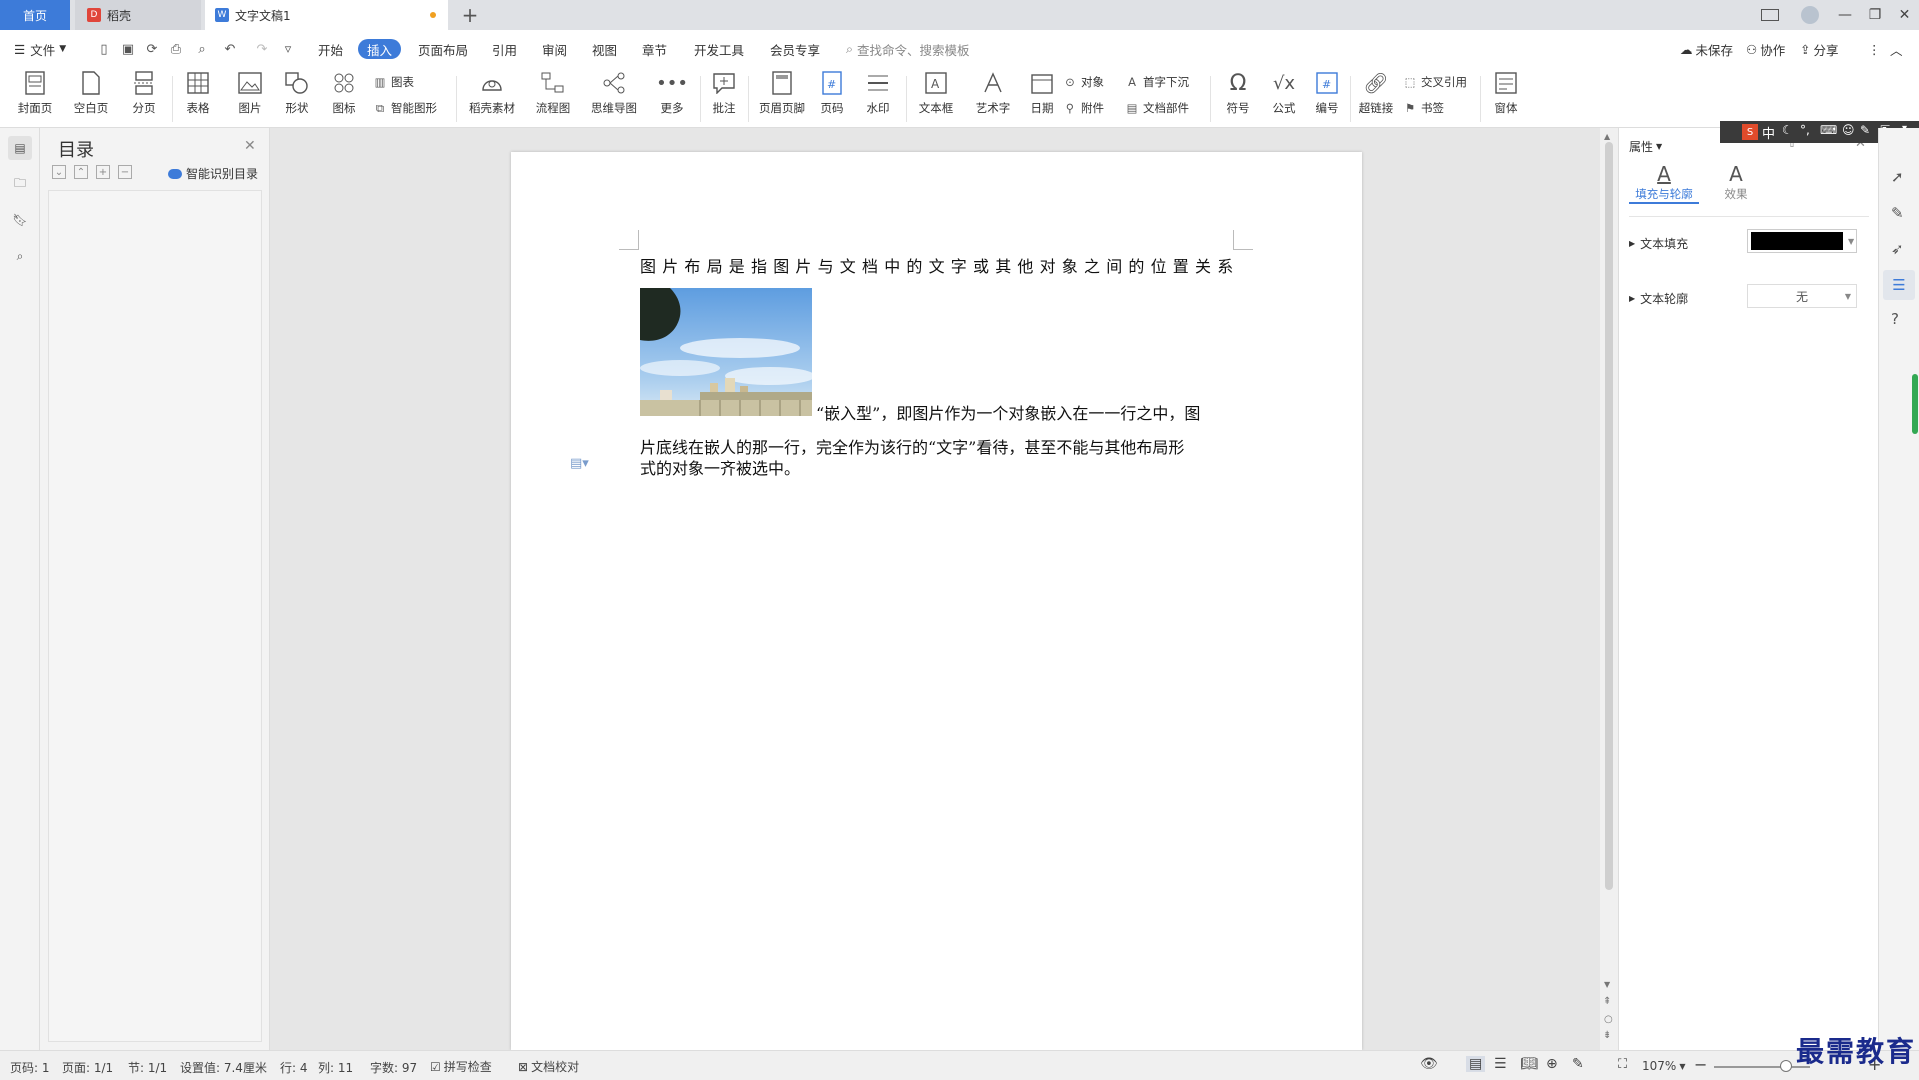 This screenshot has width=1919, height=1080. Describe the element at coordinates (1874, 49) in the screenshot. I see `more-options-icon: ⋮` at that location.